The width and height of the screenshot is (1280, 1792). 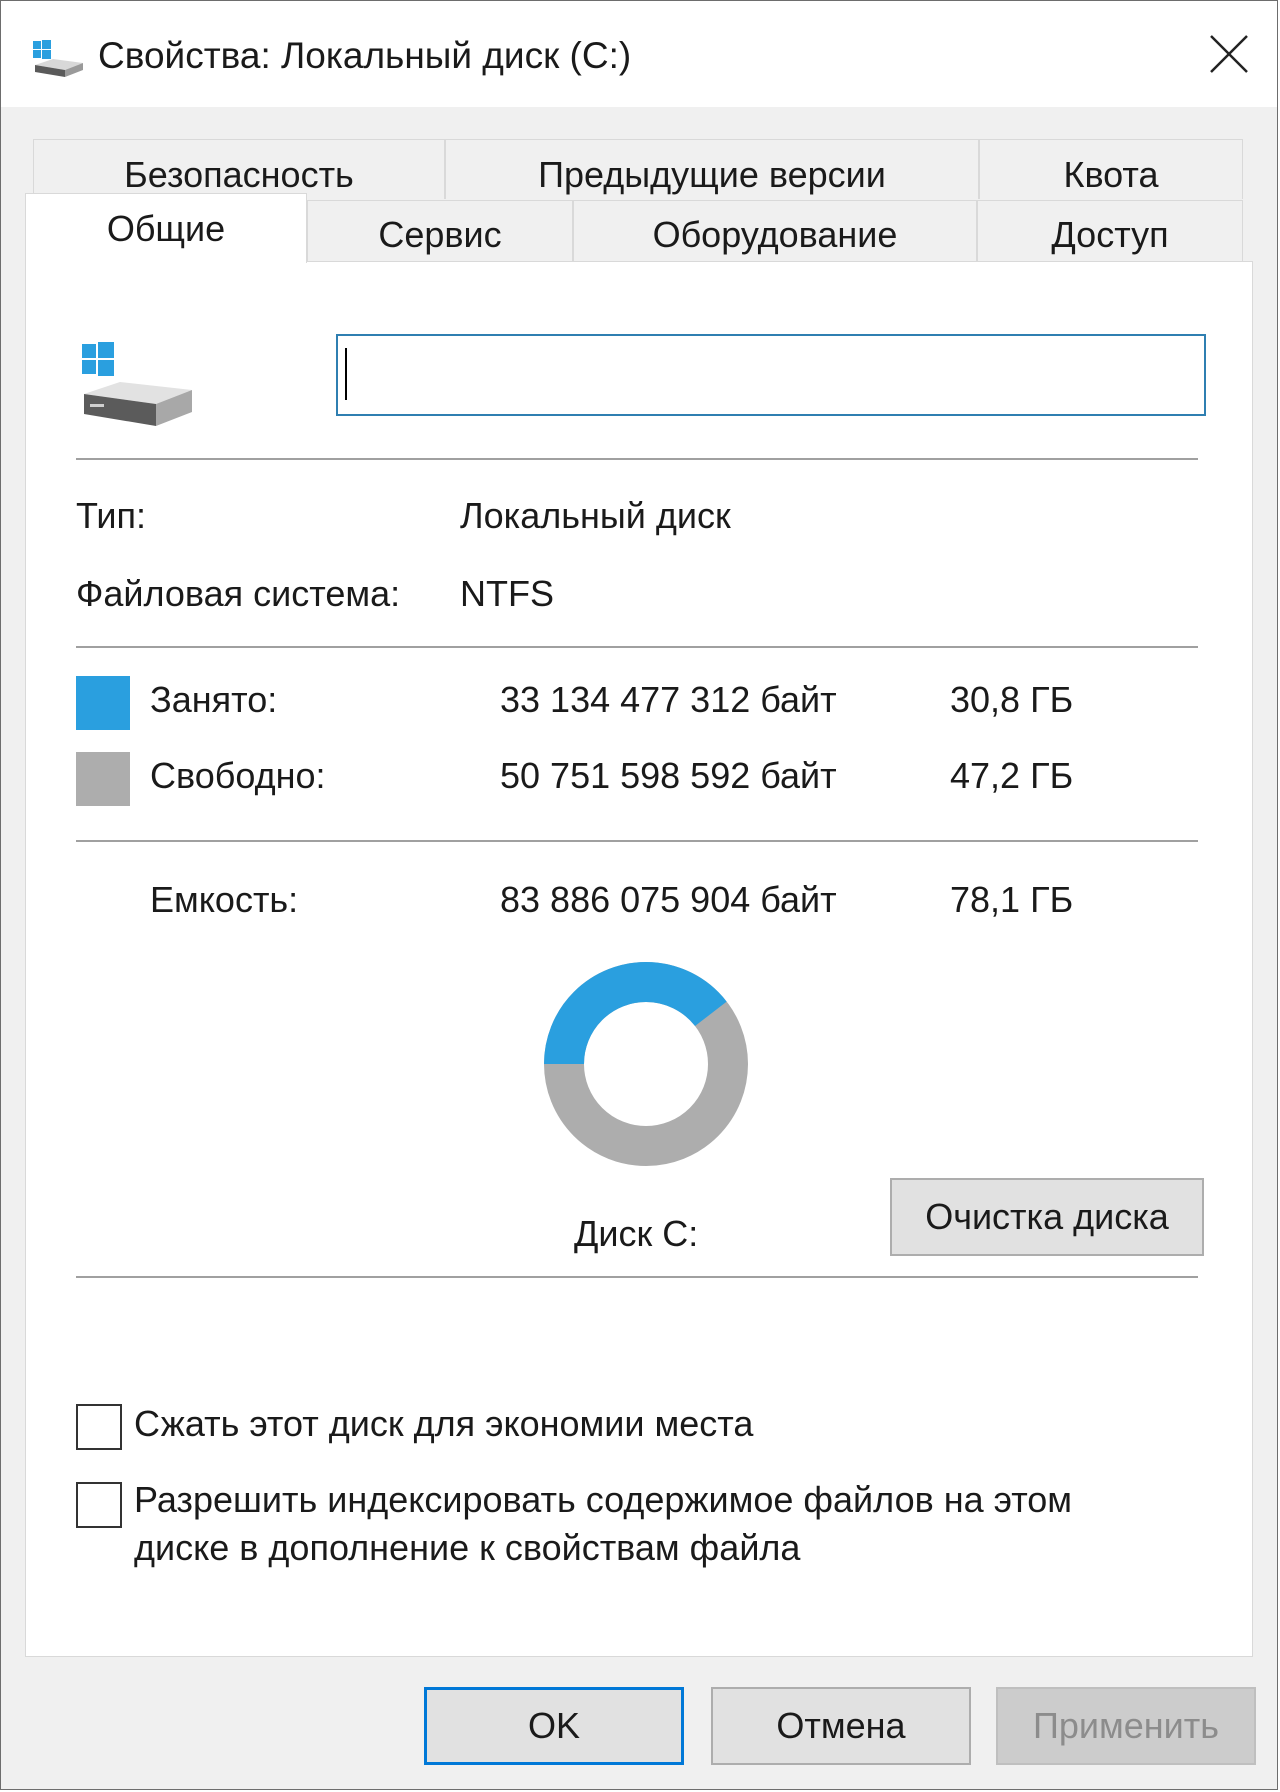 What do you see at coordinates (103, 703) in the screenshot?
I see `used-space-swatch` at bounding box center [103, 703].